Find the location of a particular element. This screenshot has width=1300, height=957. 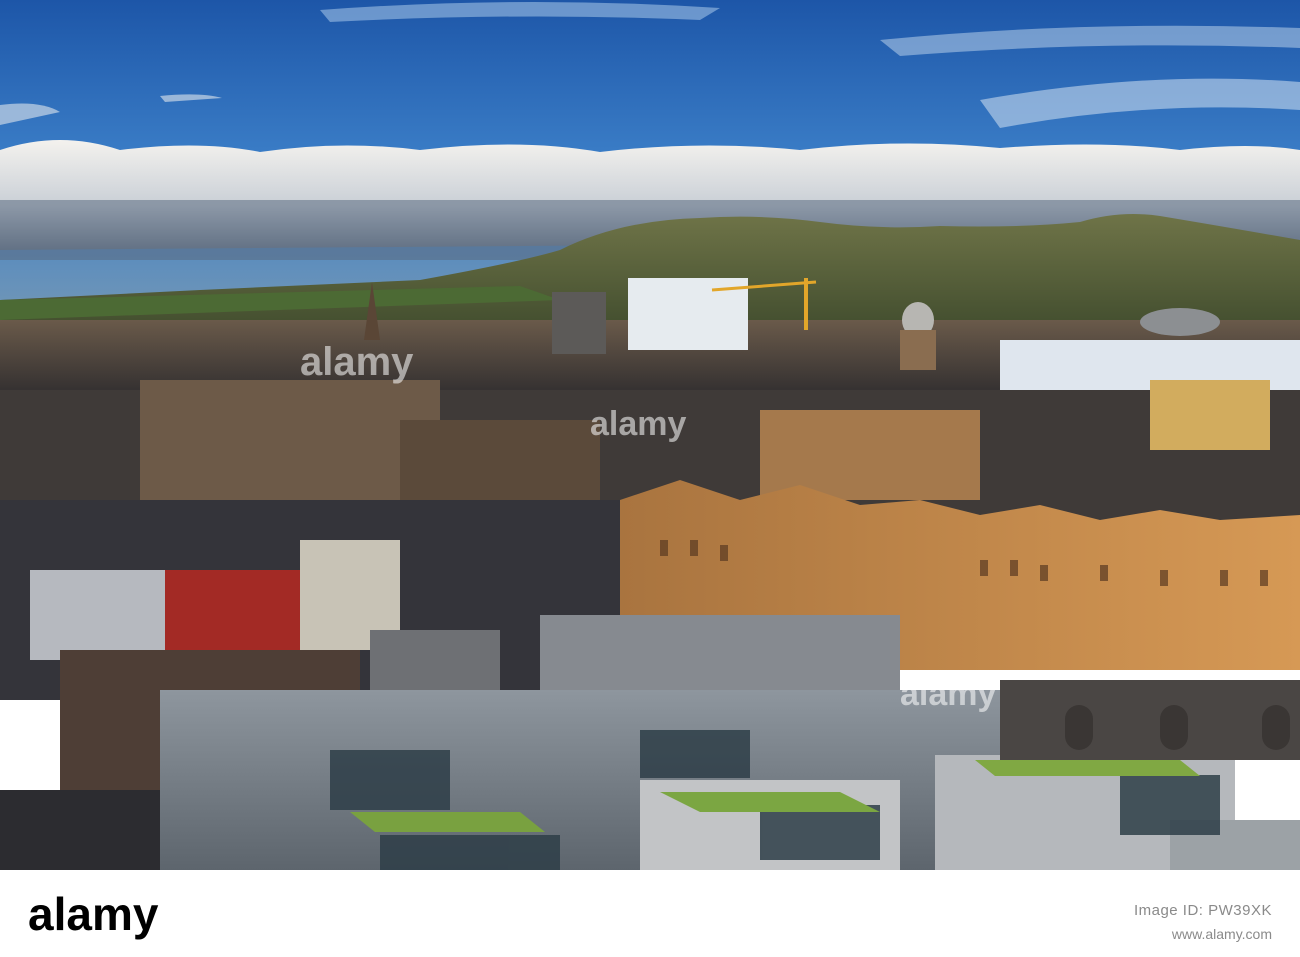

grey-building is located at coordinates (100, 615).